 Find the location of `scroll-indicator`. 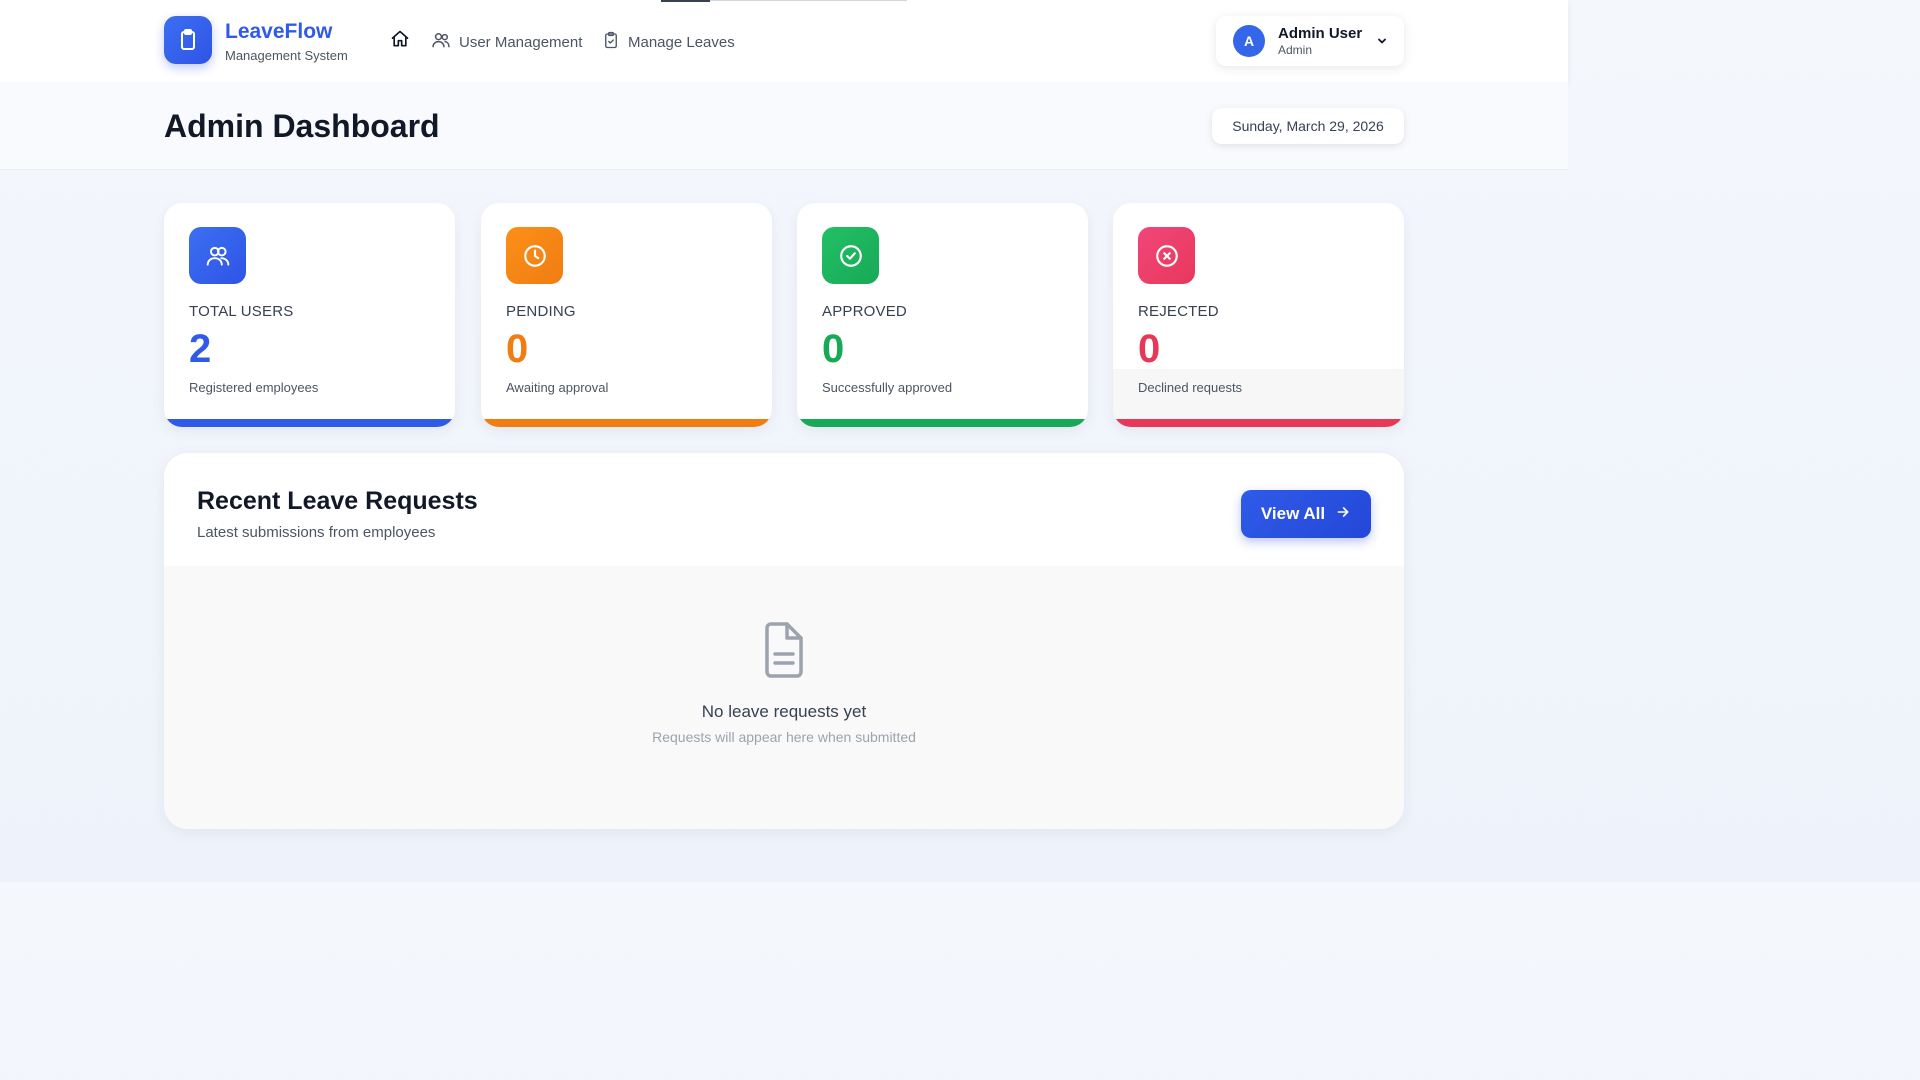

scroll-indicator is located at coordinates (784, 1).